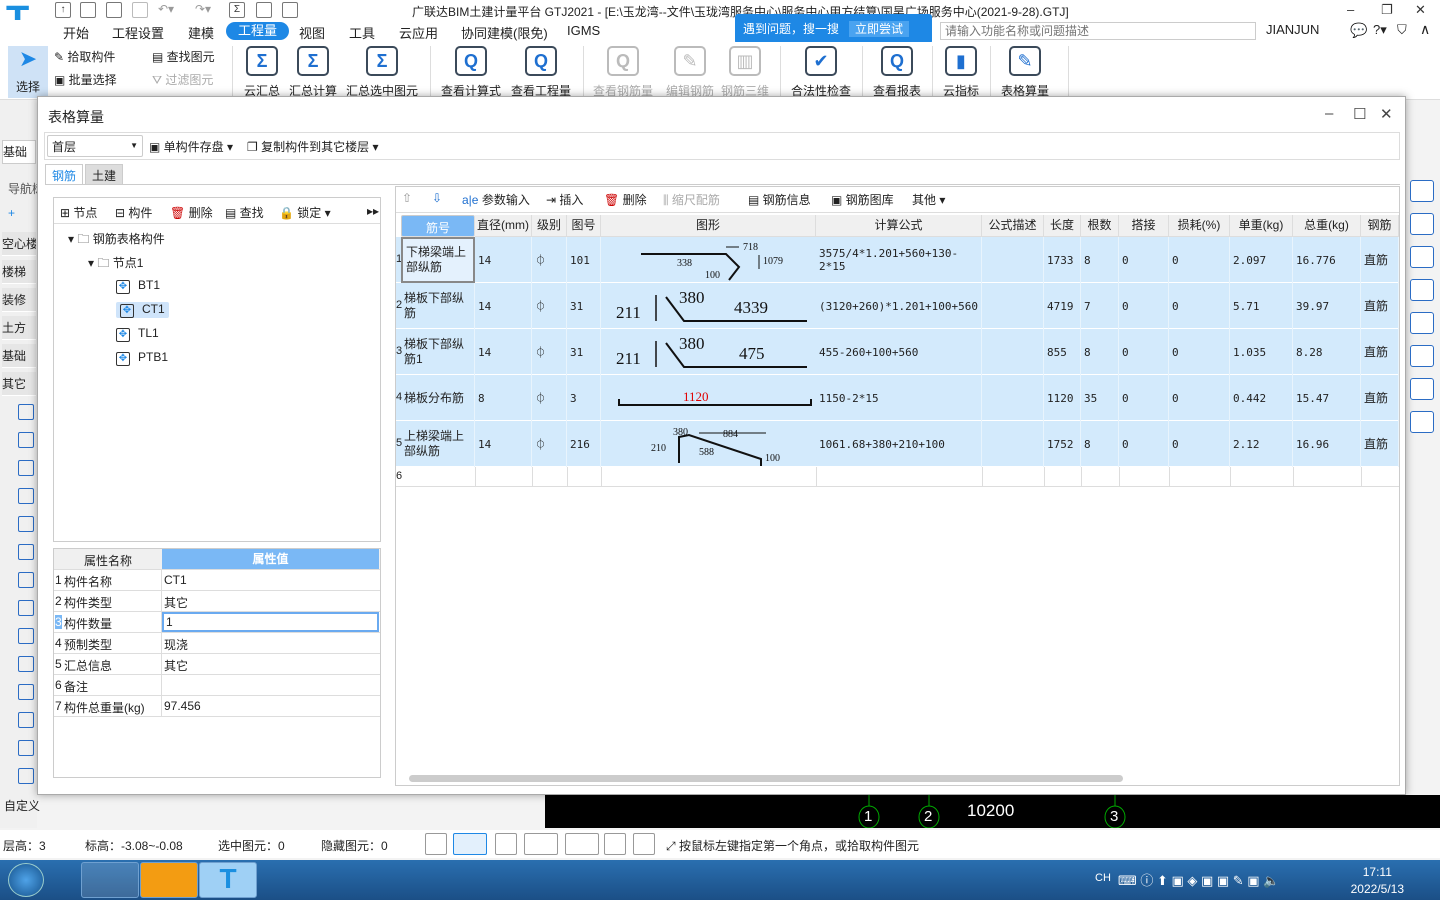 This screenshot has height=900, width=1440. I want to click on undo-icon: ↶▾, so click(166, 9).